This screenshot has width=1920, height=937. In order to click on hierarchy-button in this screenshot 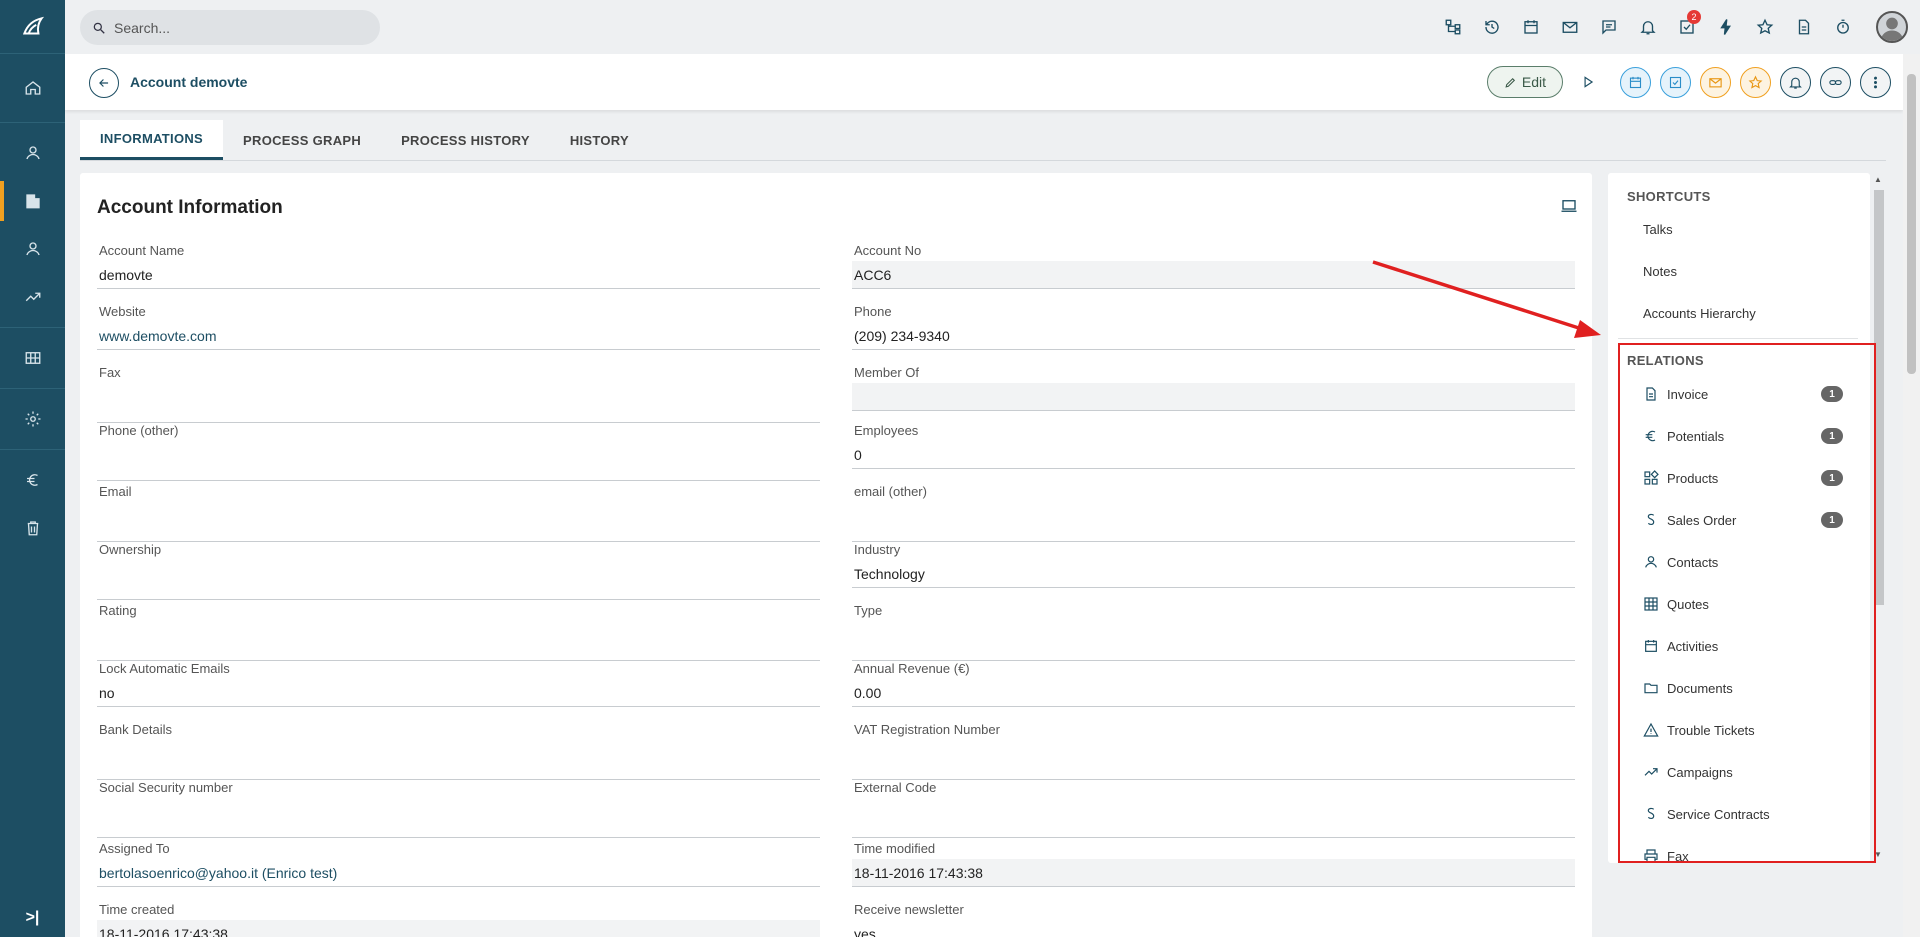, I will do `click(1452, 27)`.